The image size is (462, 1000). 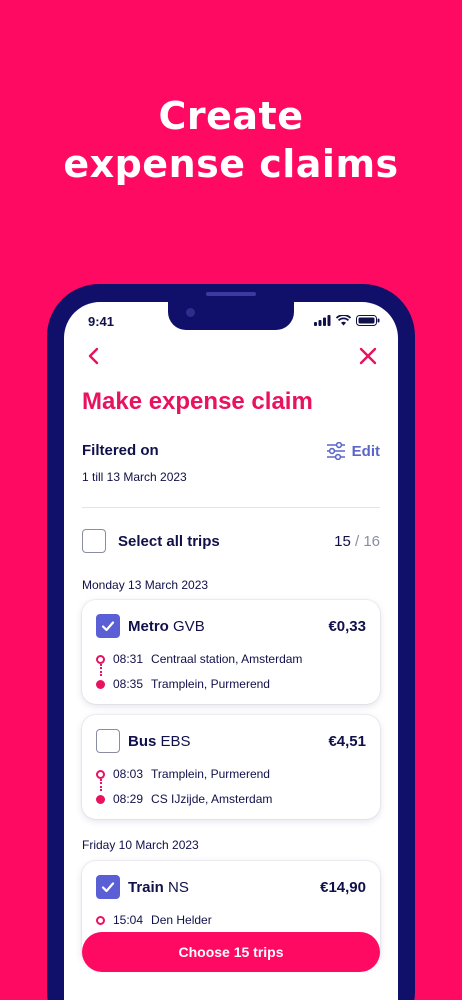 What do you see at coordinates (231, 952) in the screenshot?
I see `choose-trips-button: Choose 15 trips` at bounding box center [231, 952].